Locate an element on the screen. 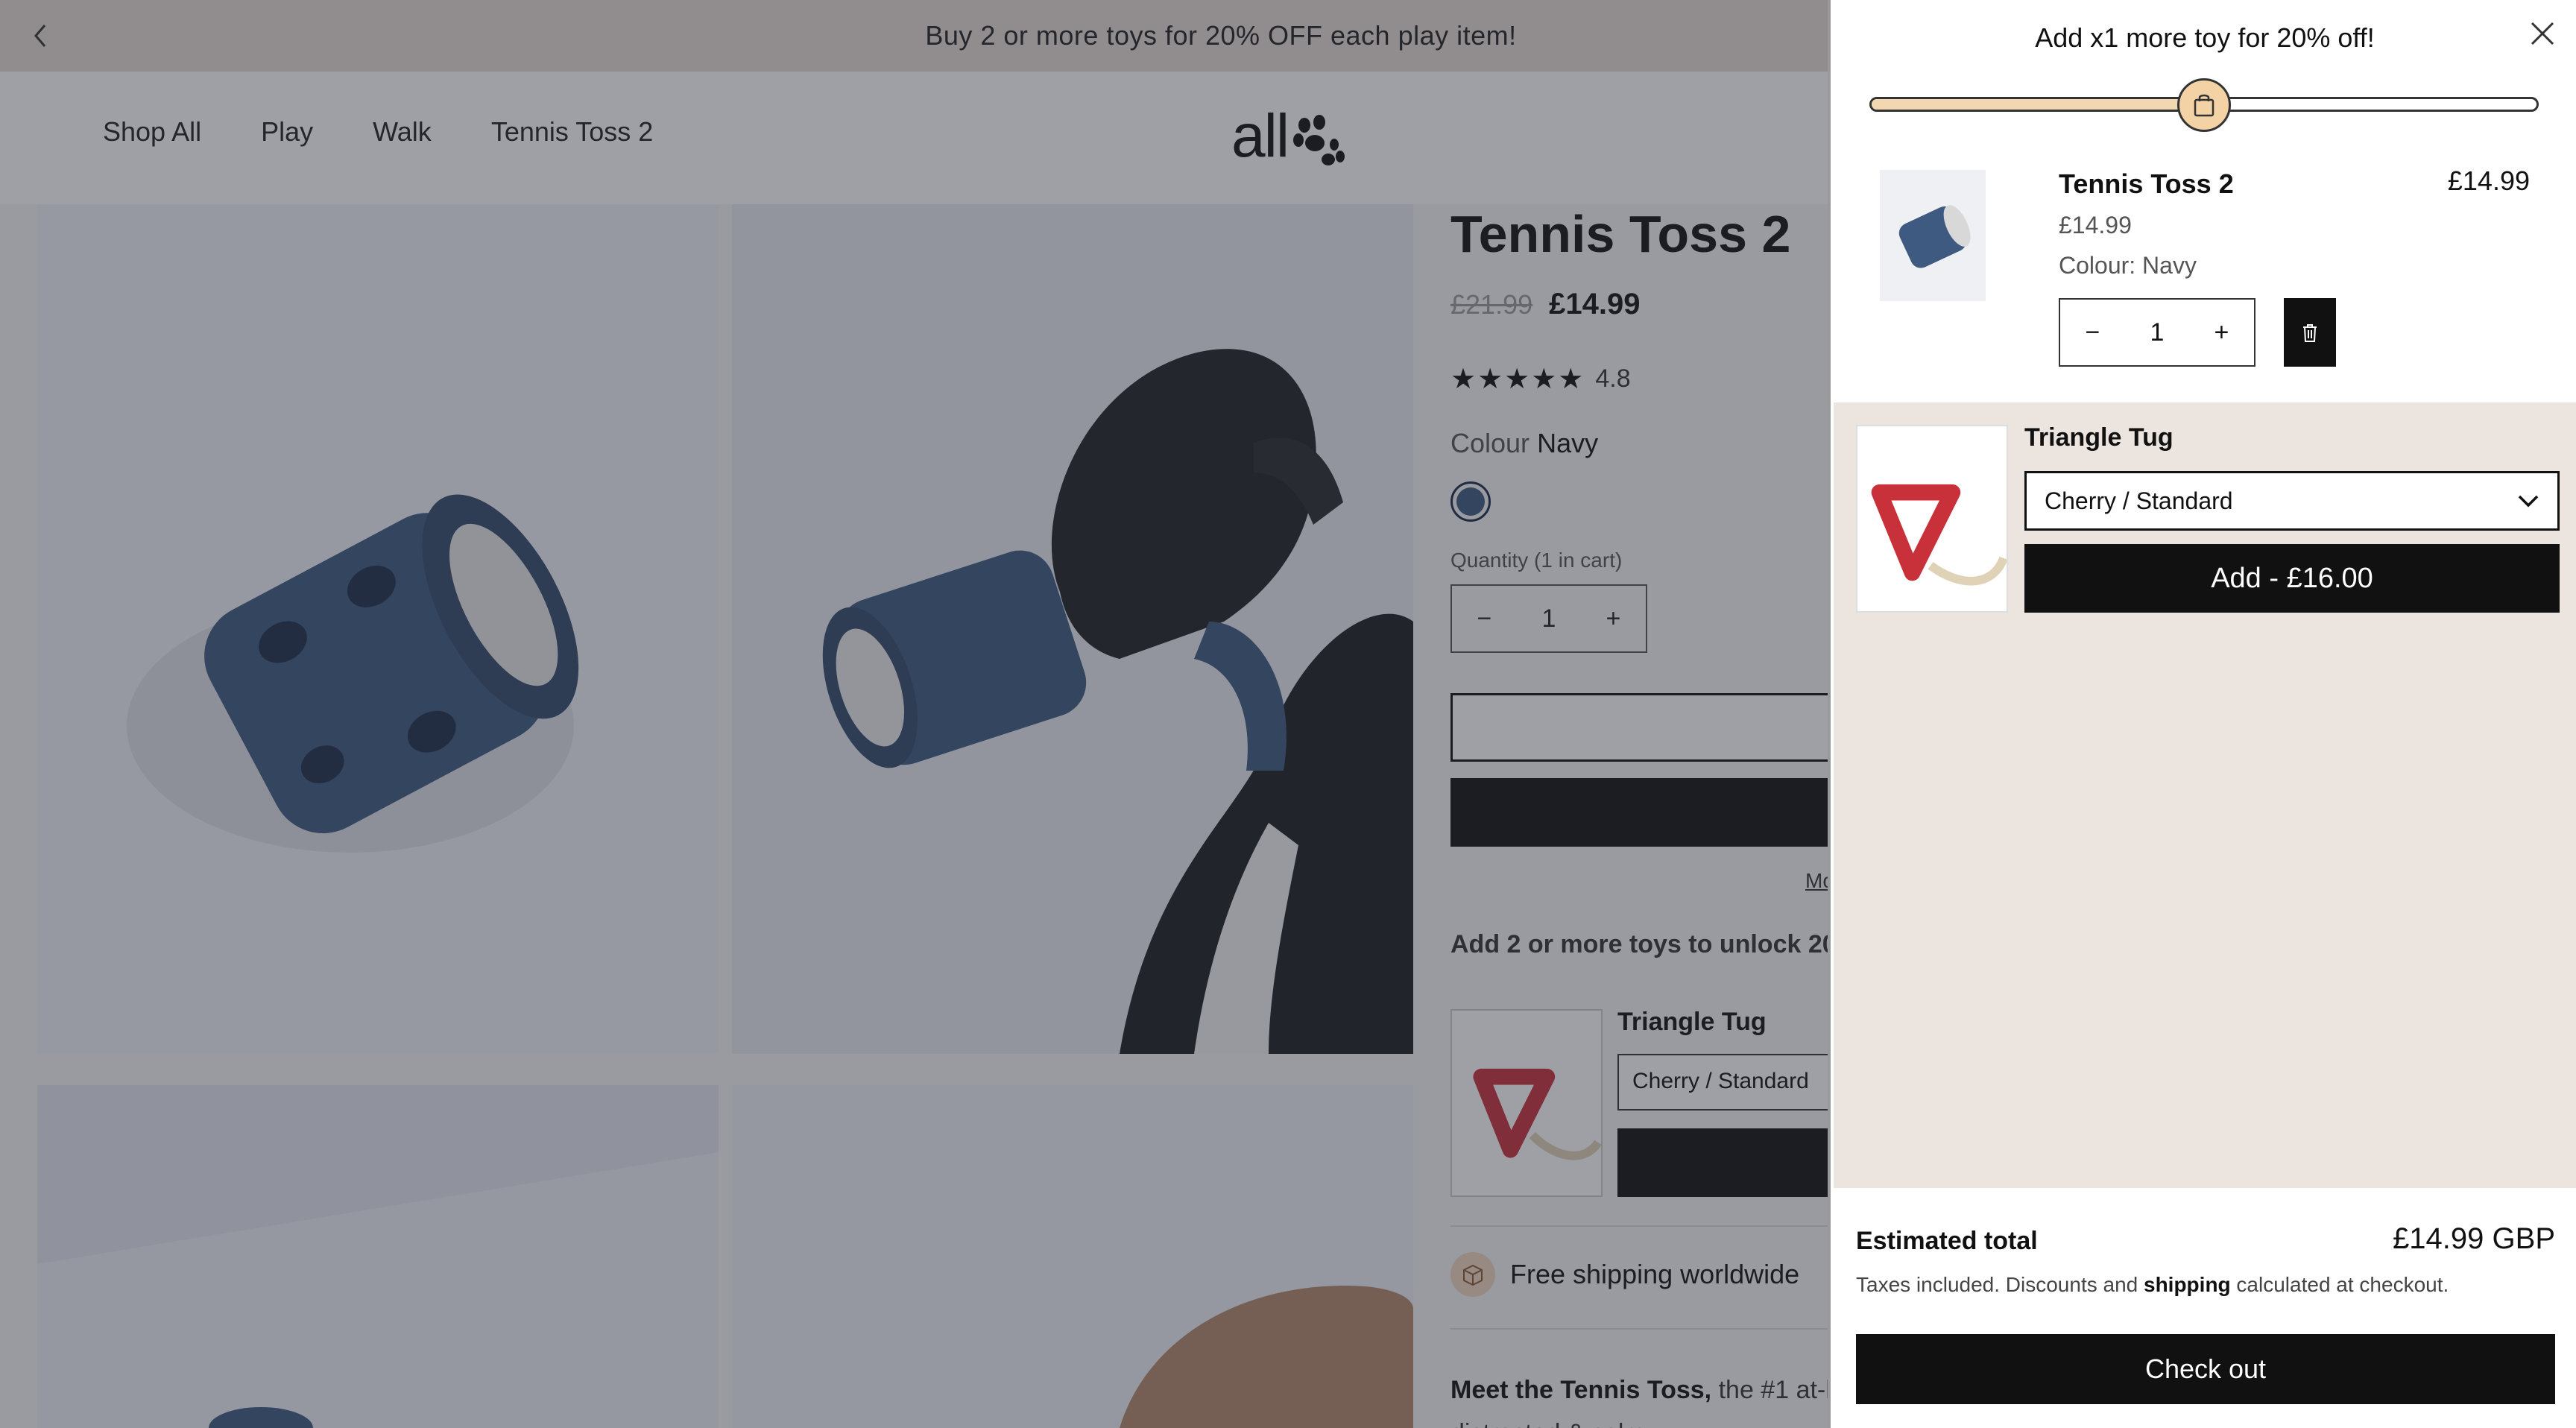 This screenshot has height=1428, width=2576. plus-icon: + is located at coordinates (2221, 332).